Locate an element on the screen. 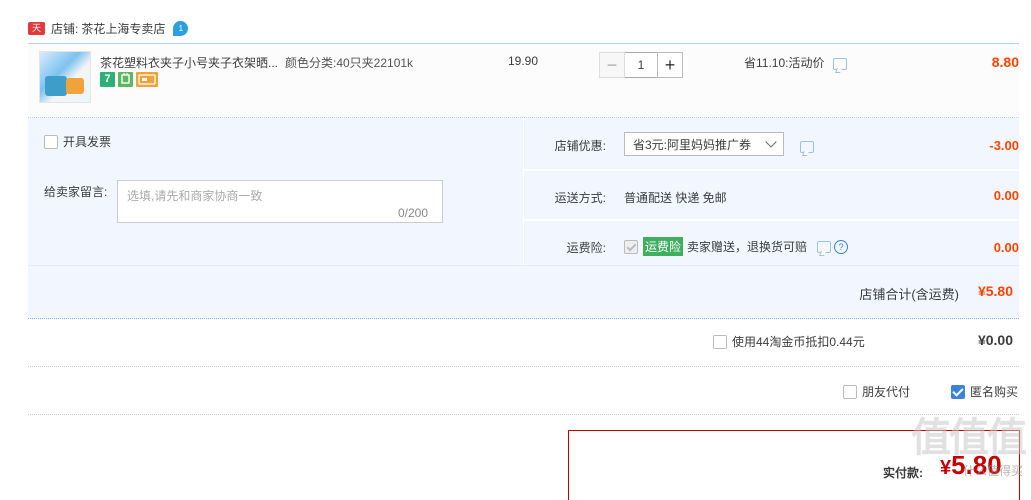  coupon-select: 省3元:阿里妈妈推广券 is located at coordinates (704, 144).